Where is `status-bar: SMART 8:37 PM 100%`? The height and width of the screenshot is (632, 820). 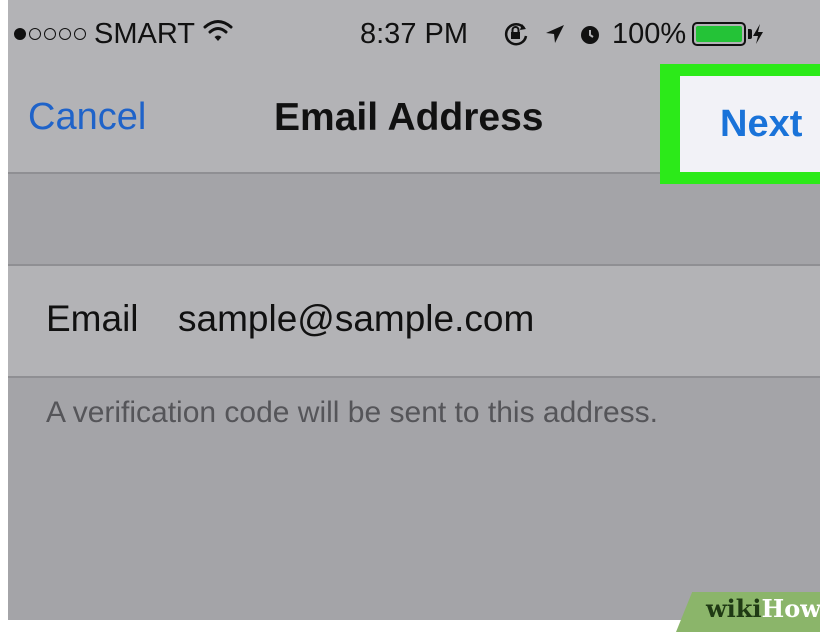
status-bar: SMART 8:37 PM 100% is located at coordinates (414, 36).